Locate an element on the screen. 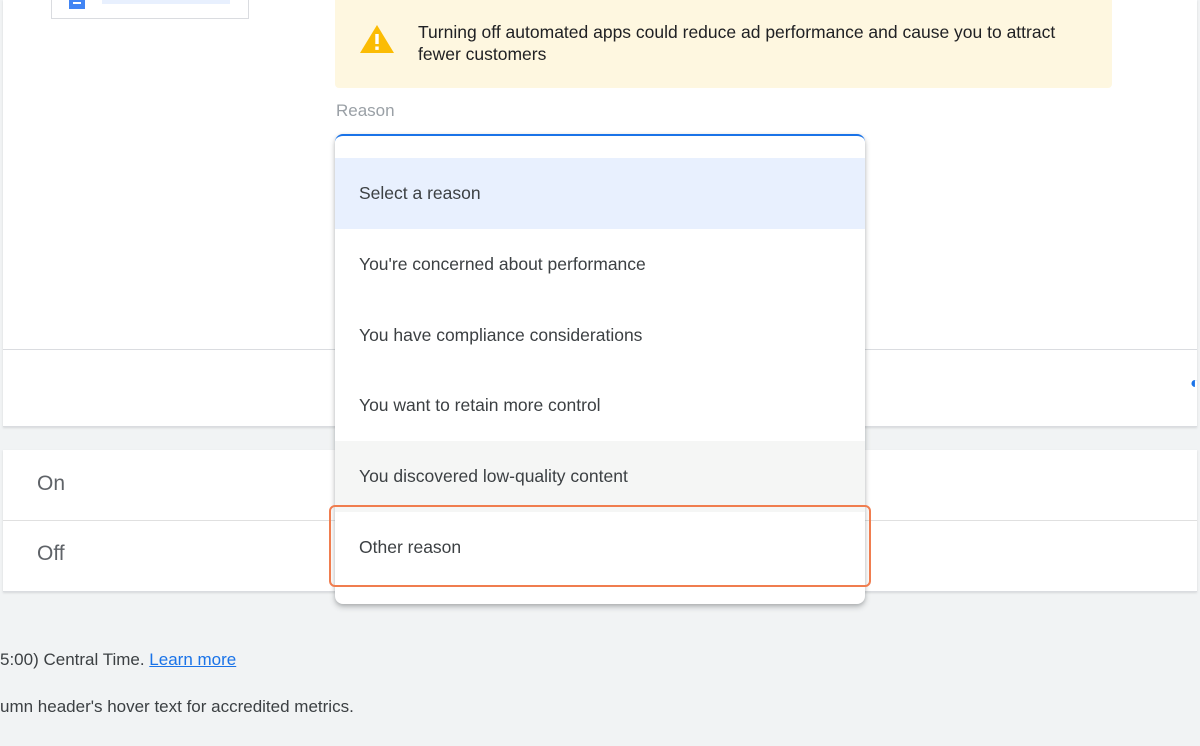  option-select-a-reason: Select a reason is located at coordinates (600, 193).